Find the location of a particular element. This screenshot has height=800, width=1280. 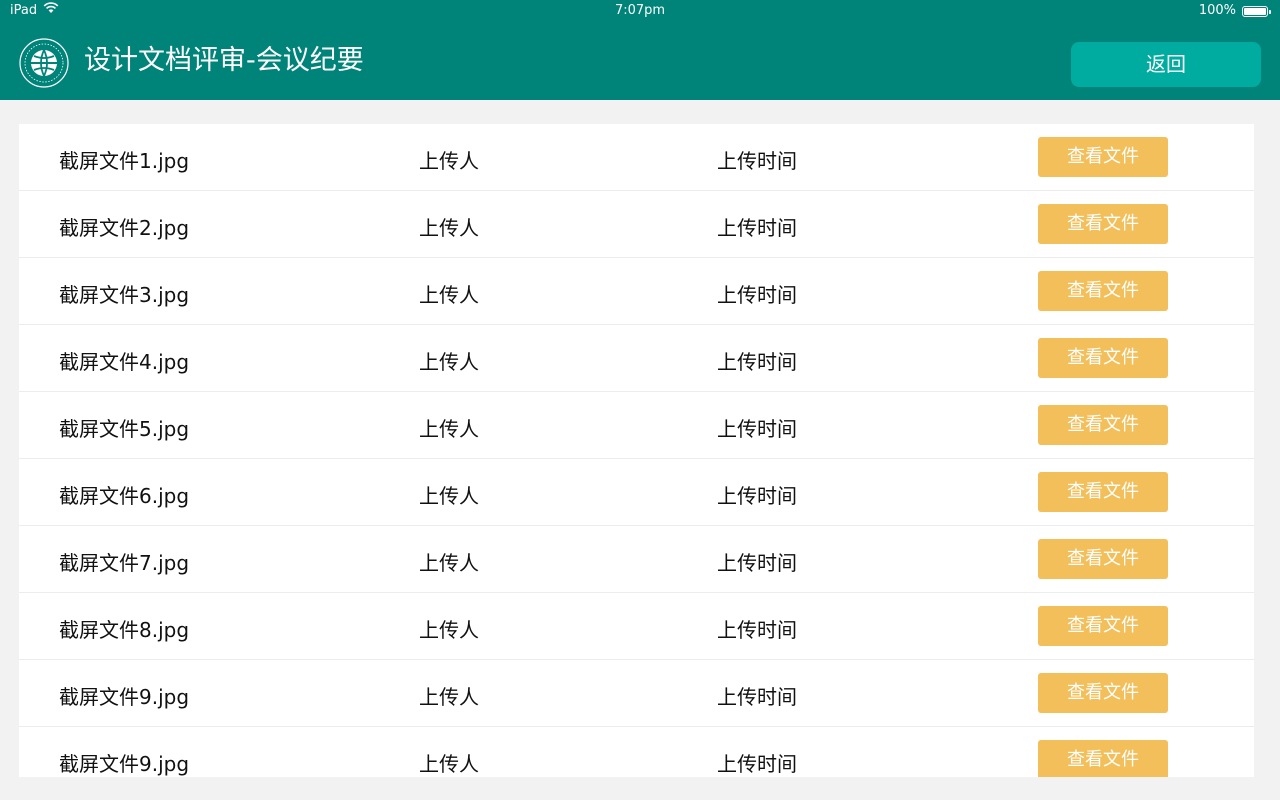

file-name: 截屏文件5.jpg is located at coordinates (124, 429).